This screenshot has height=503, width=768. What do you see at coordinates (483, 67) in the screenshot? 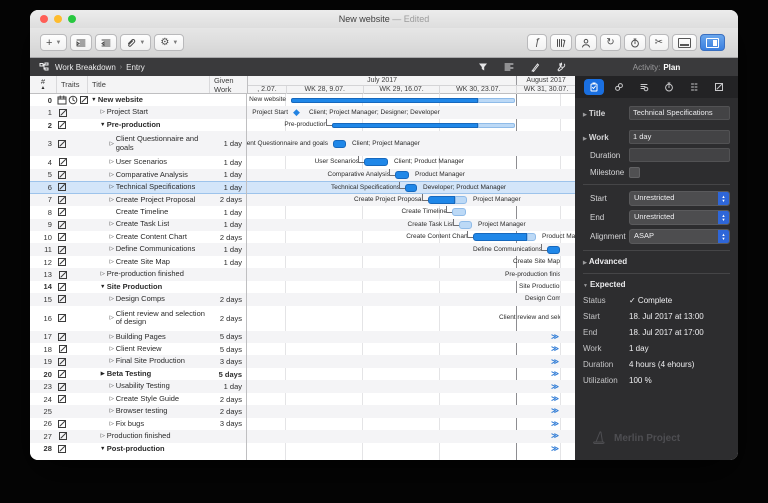
I see `filter-icon` at bounding box center [483, 67].